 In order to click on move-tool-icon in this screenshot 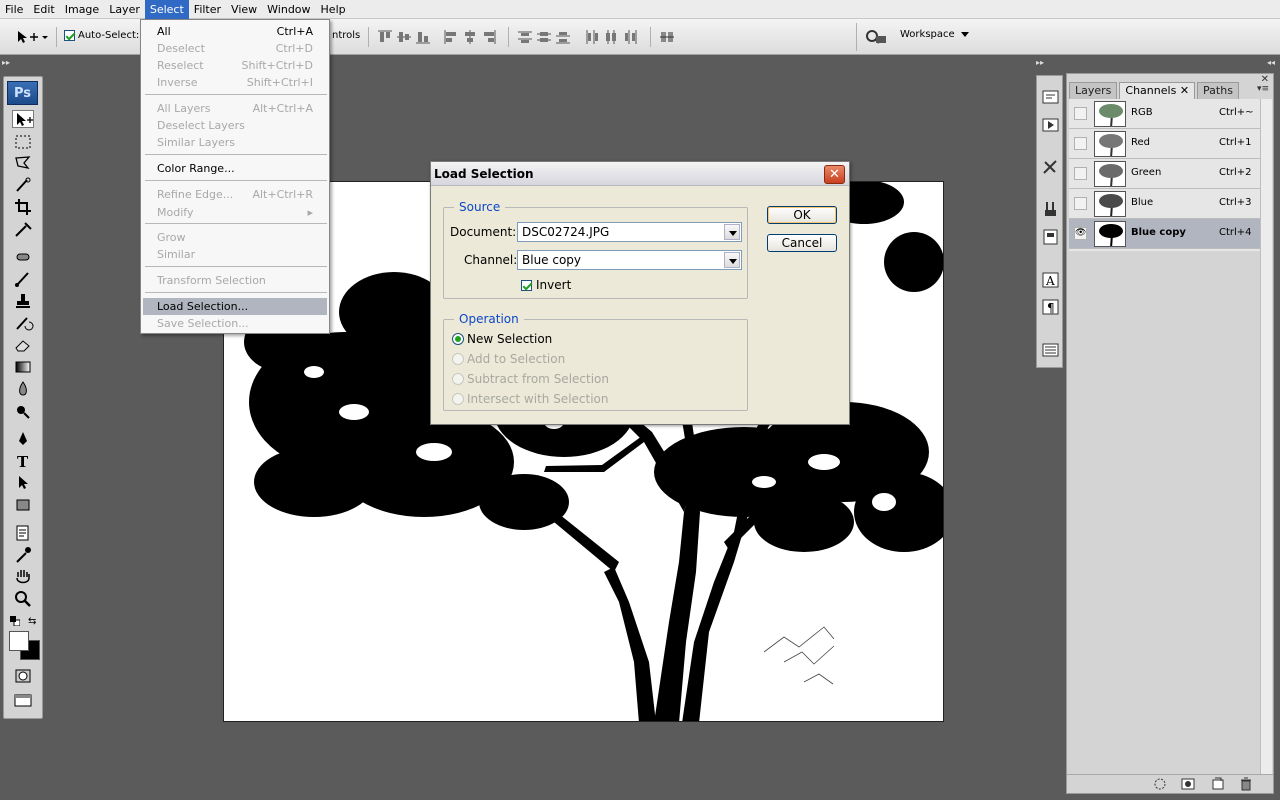, I will do `click(23, 119)`.